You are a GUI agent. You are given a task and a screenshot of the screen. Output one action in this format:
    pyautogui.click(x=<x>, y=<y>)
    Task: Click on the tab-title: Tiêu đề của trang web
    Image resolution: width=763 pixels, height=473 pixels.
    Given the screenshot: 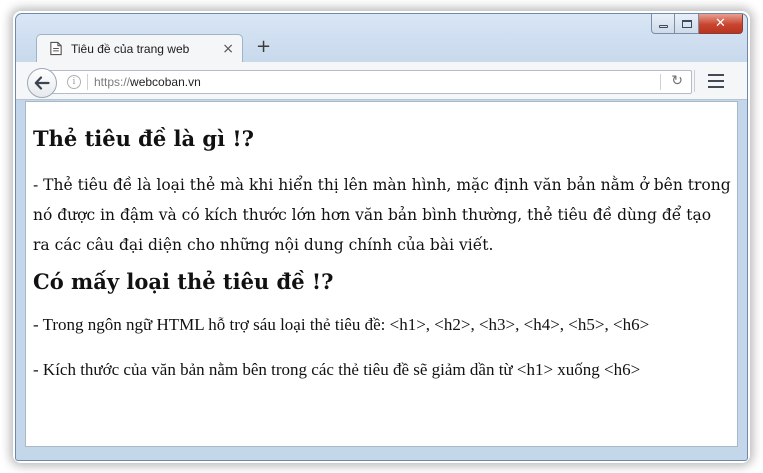 What is the action you would take?
    pyautogui.click(x=130, y=48)
    